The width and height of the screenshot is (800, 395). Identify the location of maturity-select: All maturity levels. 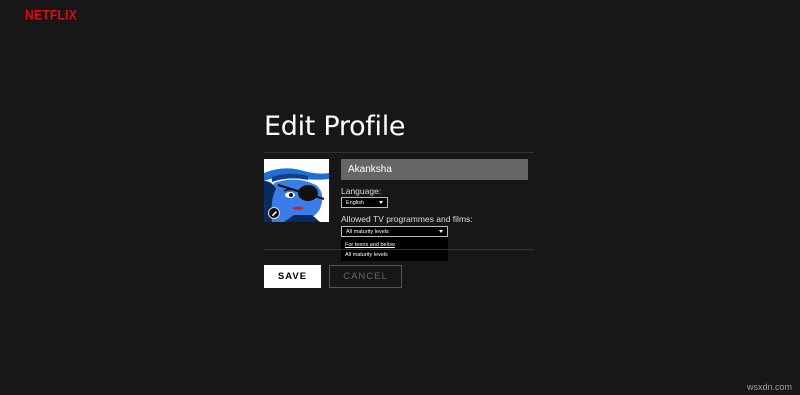
(394, 231).